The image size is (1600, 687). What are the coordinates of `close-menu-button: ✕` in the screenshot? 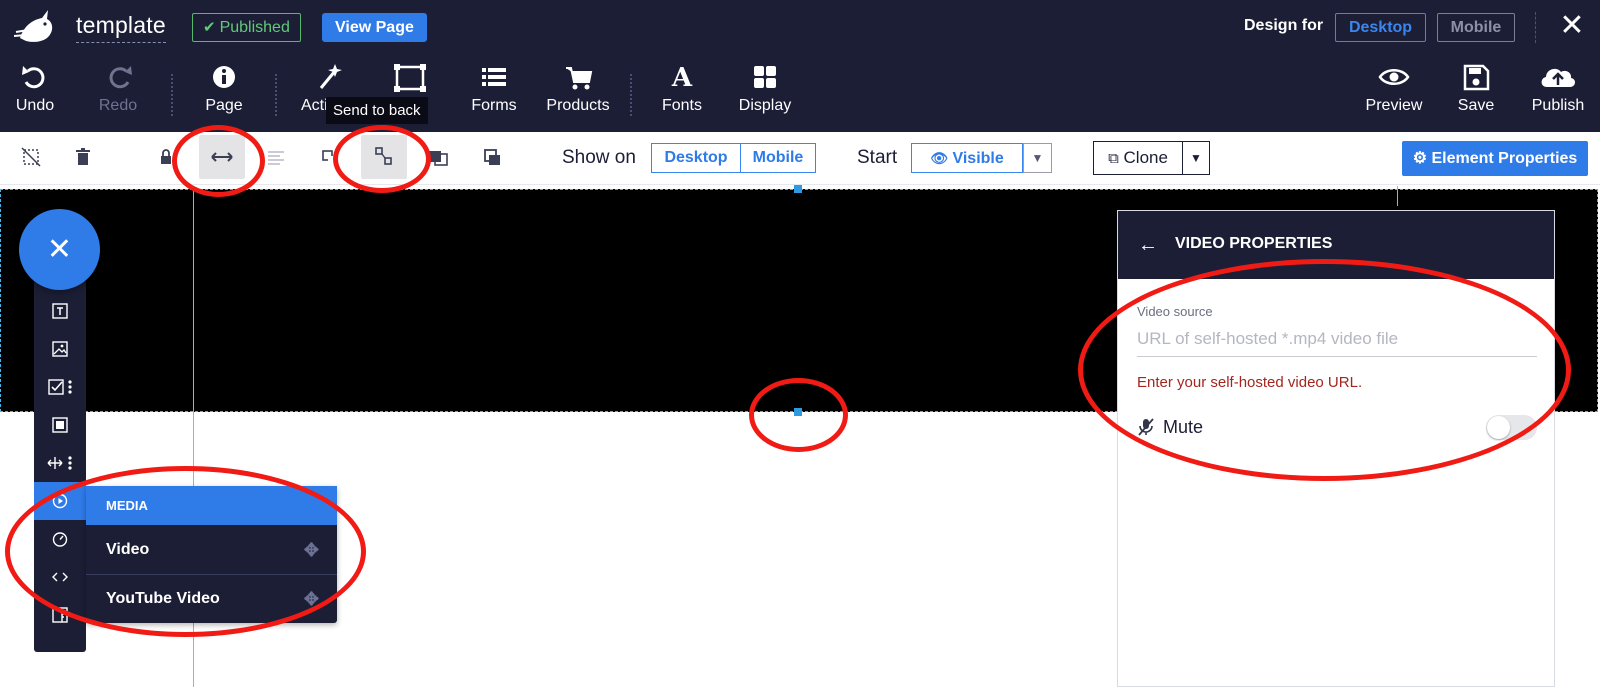 It's located at (59, 249).